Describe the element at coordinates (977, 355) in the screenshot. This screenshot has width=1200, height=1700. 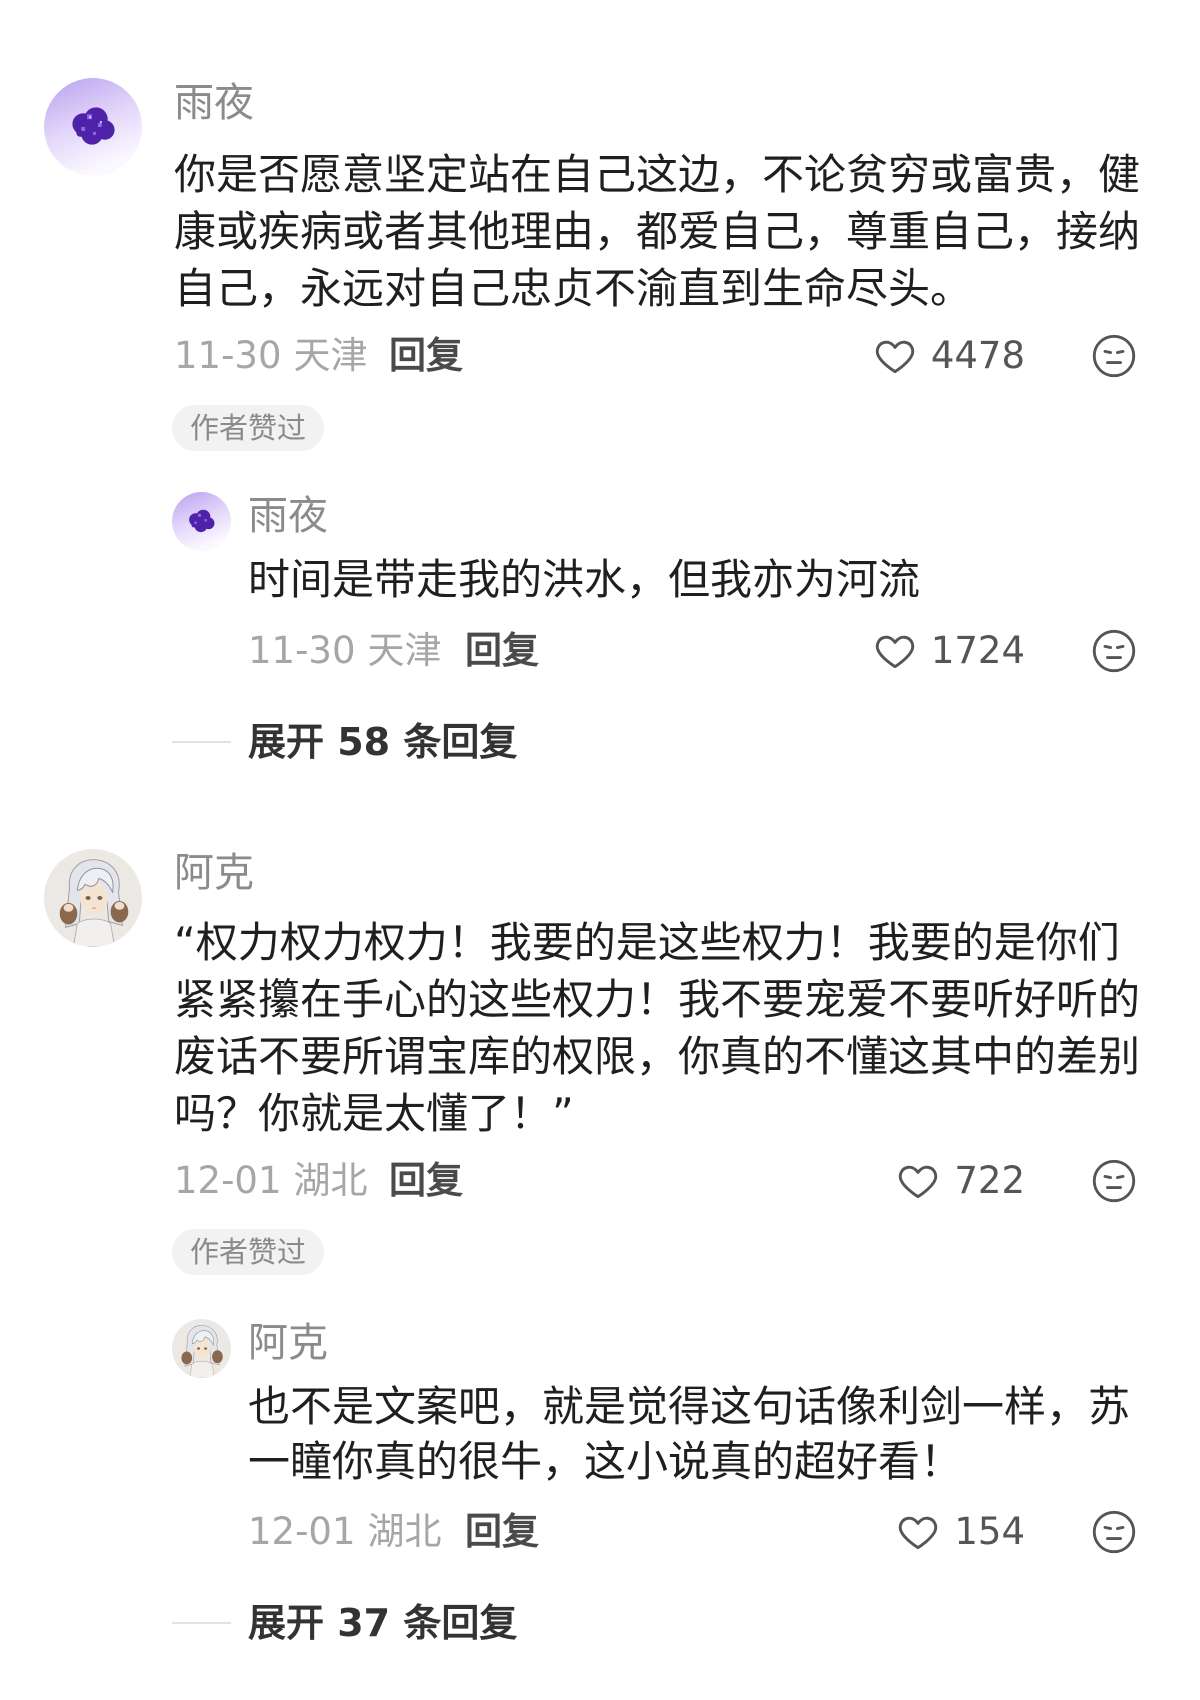
I see `like-count: 4478` at that location.